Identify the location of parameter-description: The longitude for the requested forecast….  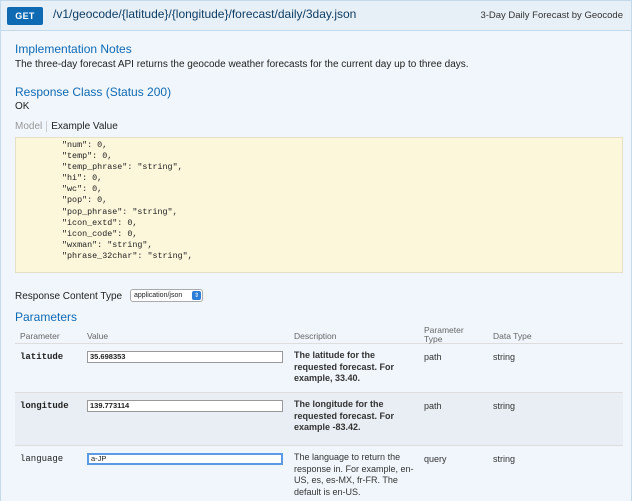
(344, 415).